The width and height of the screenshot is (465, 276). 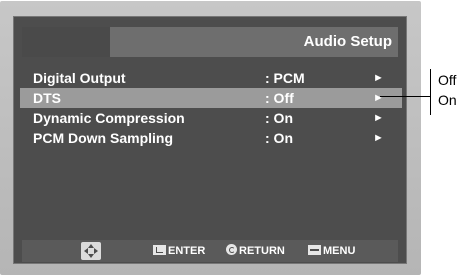 I want to click on return-label: RETURN, so click(x=262, y=251).